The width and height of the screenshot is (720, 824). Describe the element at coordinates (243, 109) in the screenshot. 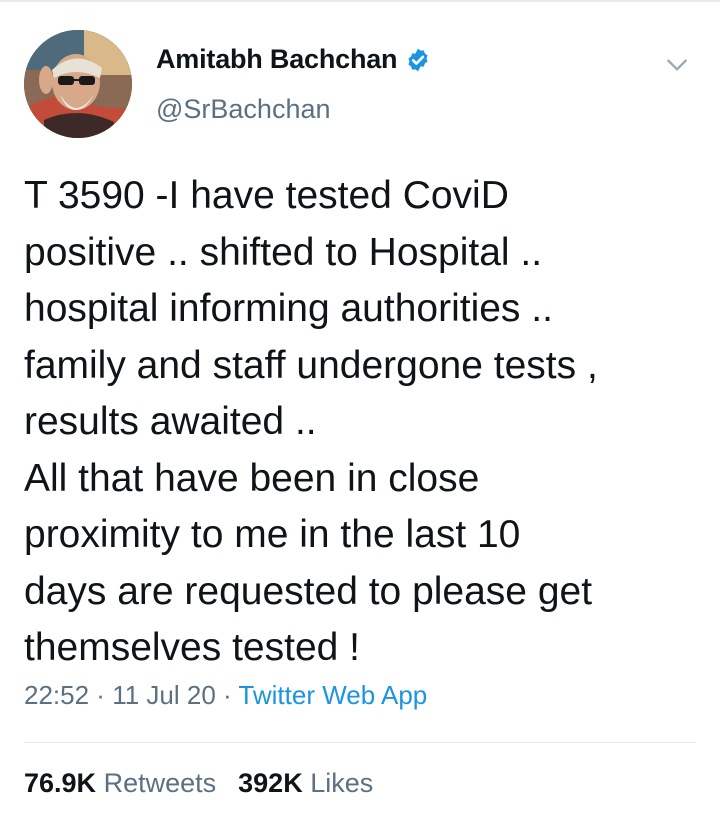

I see `user-handle: @SrBachchan` at that location.